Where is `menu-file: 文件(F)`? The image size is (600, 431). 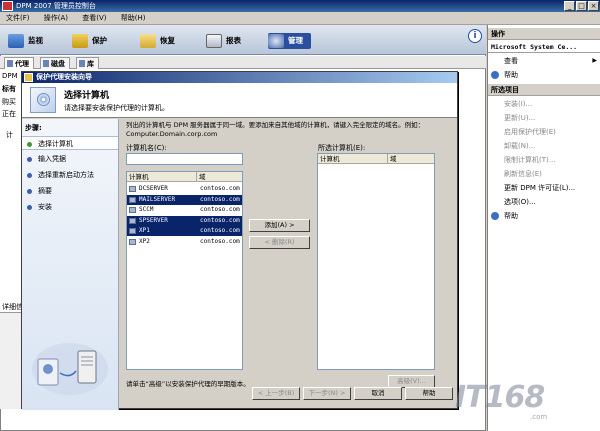
menu-file: 文件(F) is located at coordinates (18, 18).